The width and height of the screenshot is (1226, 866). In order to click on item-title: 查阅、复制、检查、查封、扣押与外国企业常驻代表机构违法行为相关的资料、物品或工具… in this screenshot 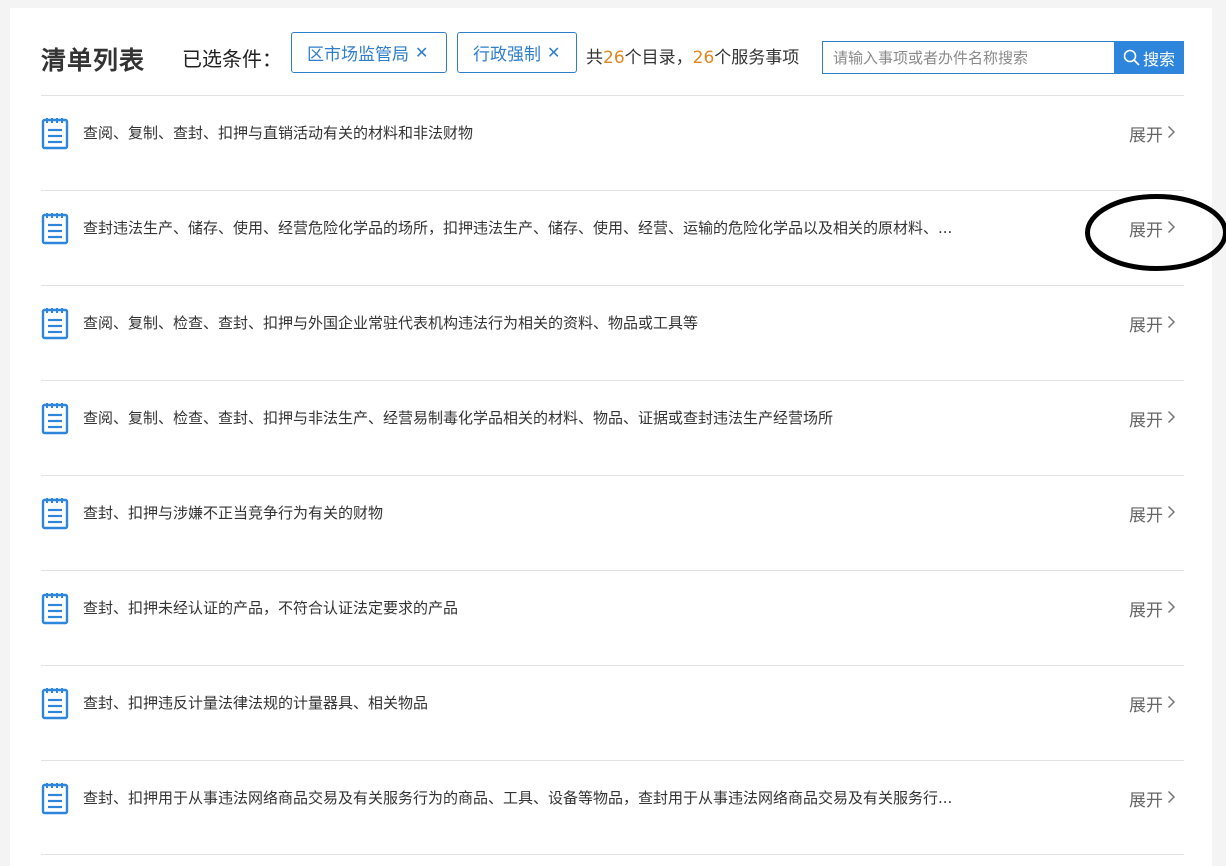, I will do `click(390, 322)`.